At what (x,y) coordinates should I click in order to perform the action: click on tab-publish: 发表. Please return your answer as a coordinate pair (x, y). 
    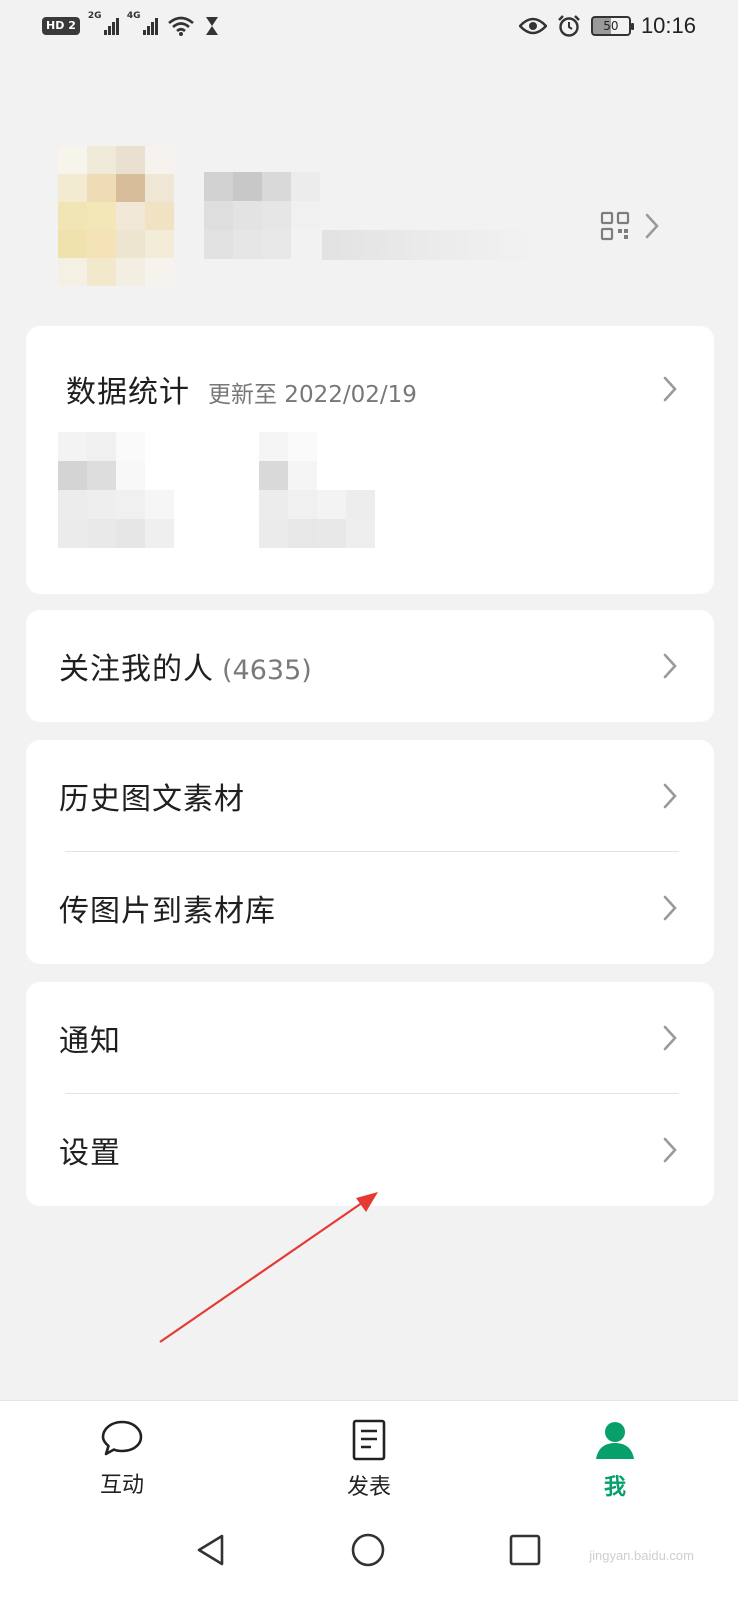
    Looking at the image, I should click on (369, 1460).